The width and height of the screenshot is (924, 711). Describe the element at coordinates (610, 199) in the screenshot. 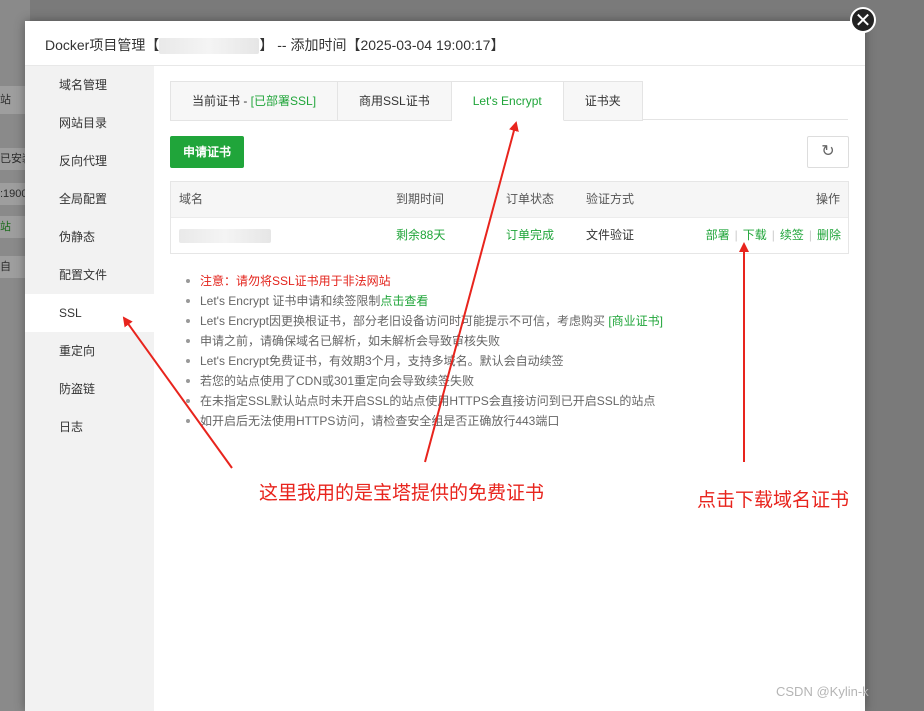

I see `header-verify: 验证方式` at that location.